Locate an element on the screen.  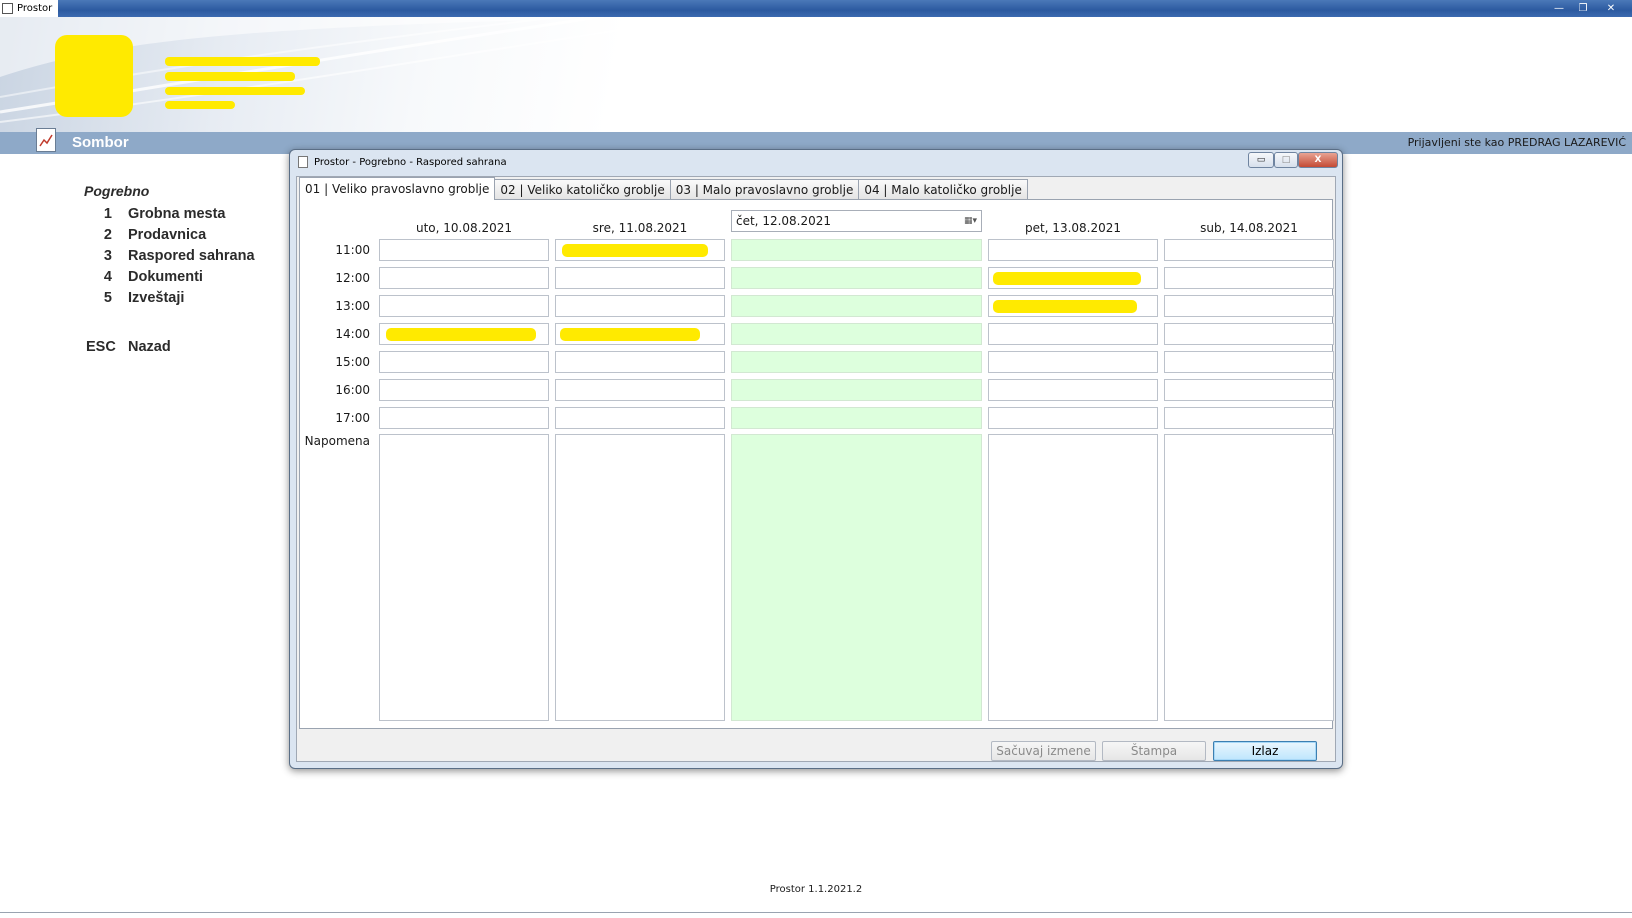
time-label: 15:00 is located at coordinates (352, 362).